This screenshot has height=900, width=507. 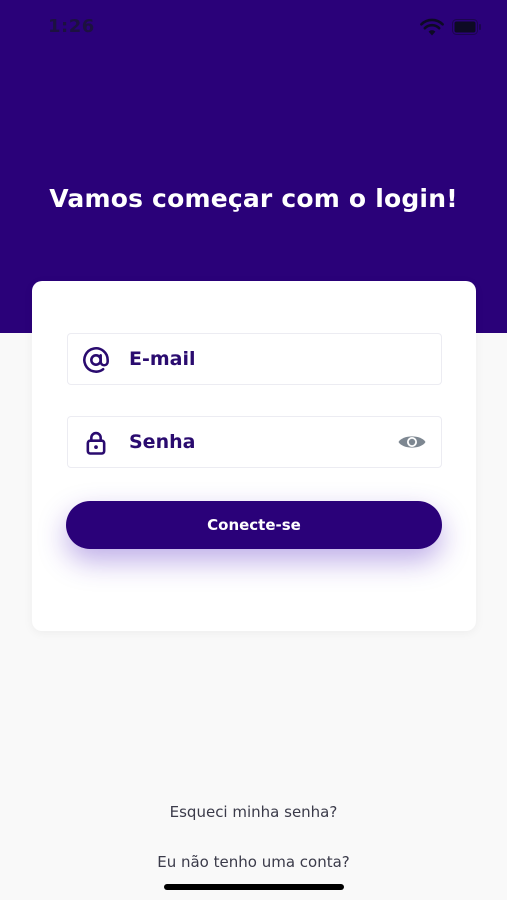 I want to click on forgot-password-link: Esqueci minha senha?, so click(x=253, y=812).